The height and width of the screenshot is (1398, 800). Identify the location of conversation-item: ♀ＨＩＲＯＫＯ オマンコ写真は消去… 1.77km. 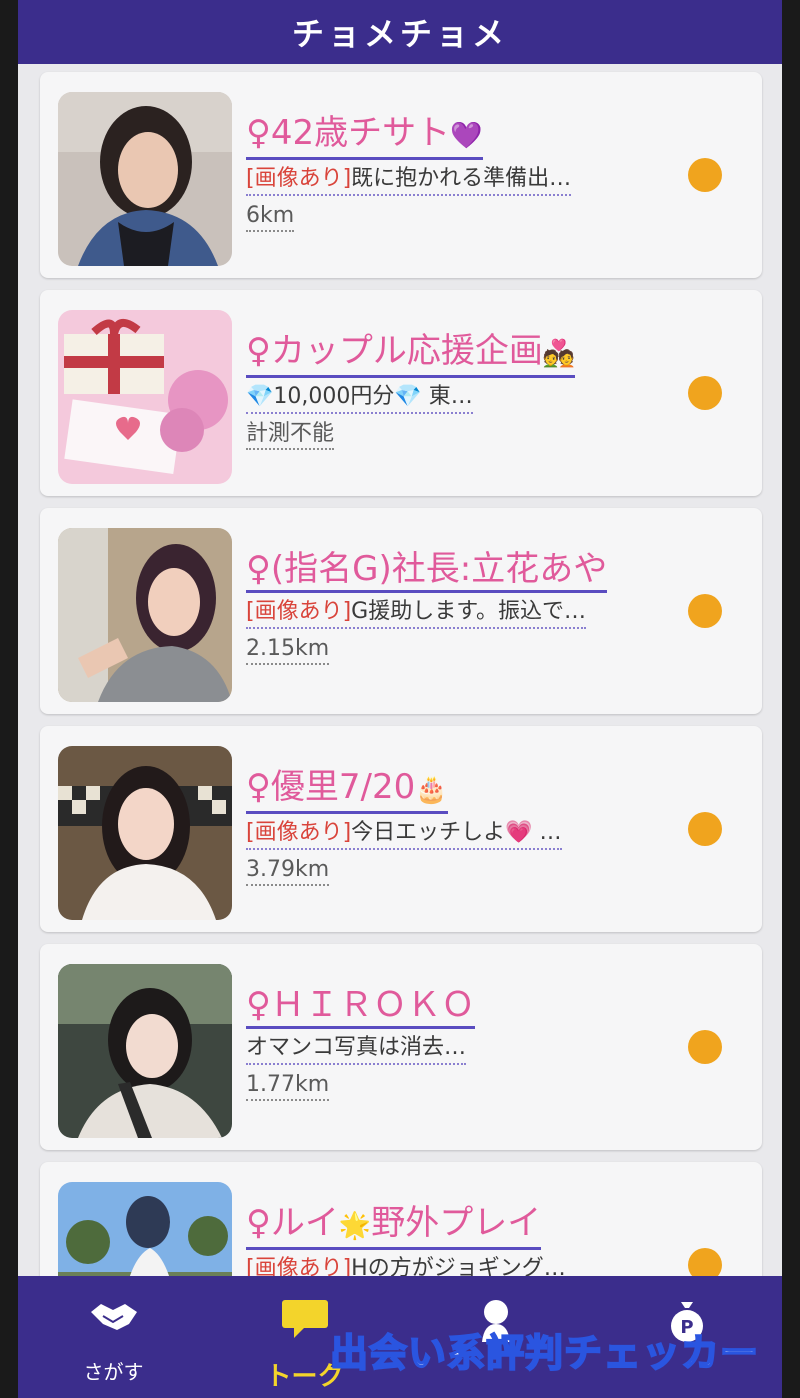
(401, 1047).